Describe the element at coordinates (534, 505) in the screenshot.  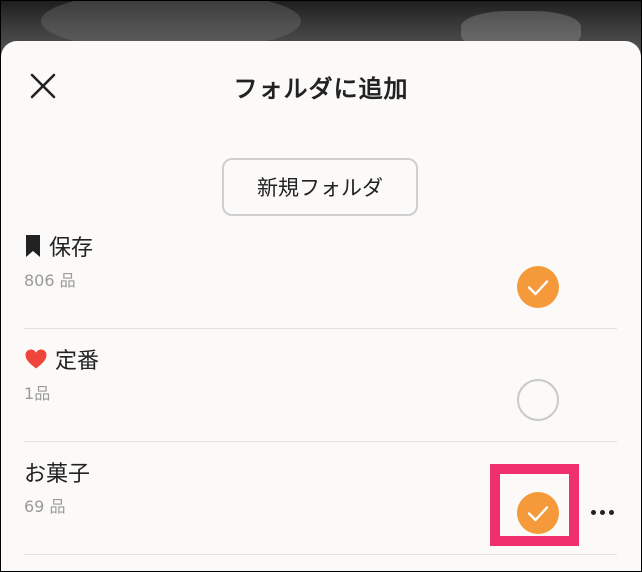
I see `highlight-annotation` at that location.